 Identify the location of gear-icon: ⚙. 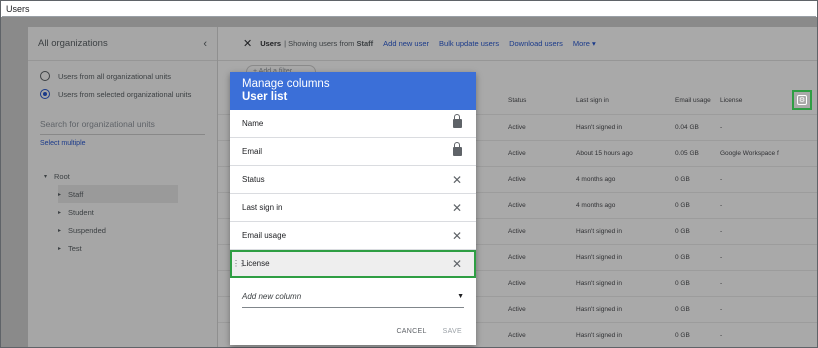
(802, 100).